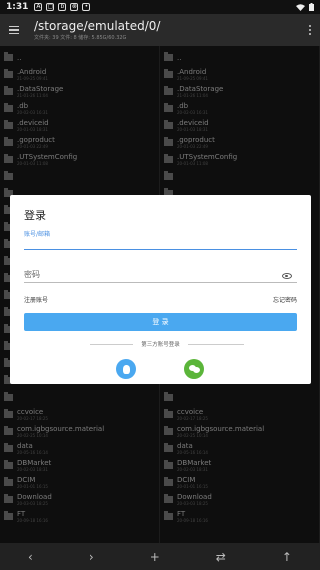 The width and height of the screenshot is (320, 570). What do you see at coordinates (35, 215) in the screenshot?
I see `dialog-title: 登录` at bounding box center [35, 215].